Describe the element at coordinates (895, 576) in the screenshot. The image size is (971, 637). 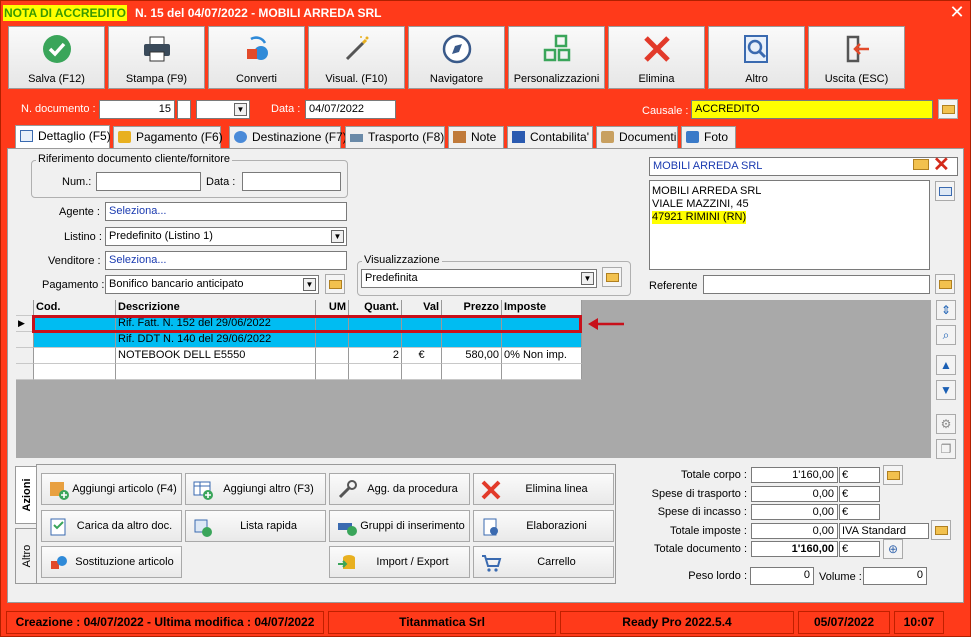
I see `volume-input: 0` at that location.